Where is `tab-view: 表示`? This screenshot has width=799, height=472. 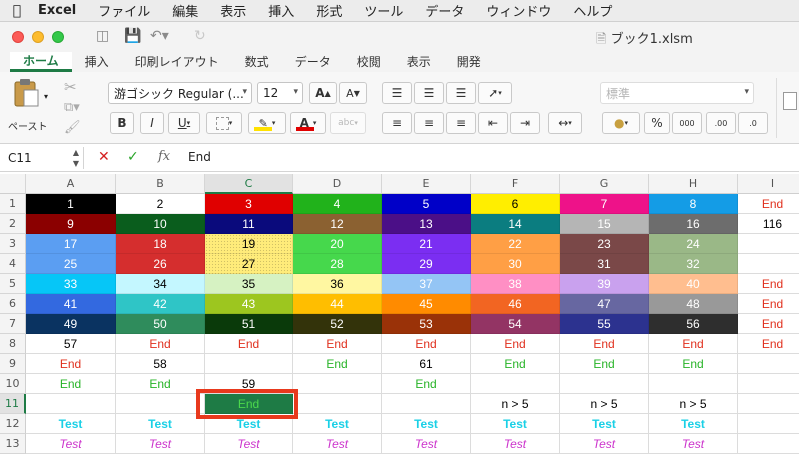 tab-view: 表示 is located at coordinates (419, 62).